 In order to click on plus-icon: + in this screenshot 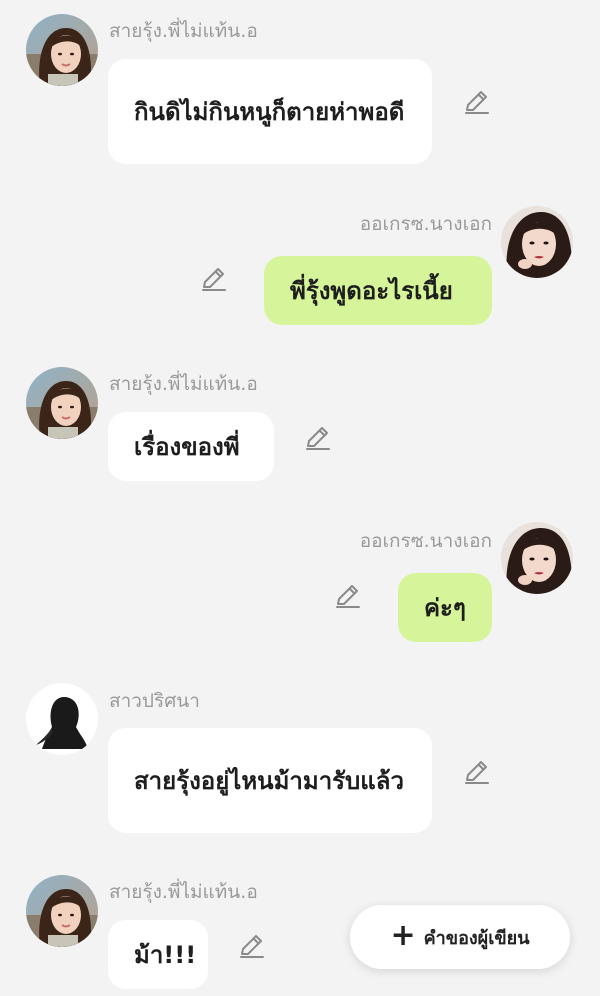, I will do `click(403, 935)`.